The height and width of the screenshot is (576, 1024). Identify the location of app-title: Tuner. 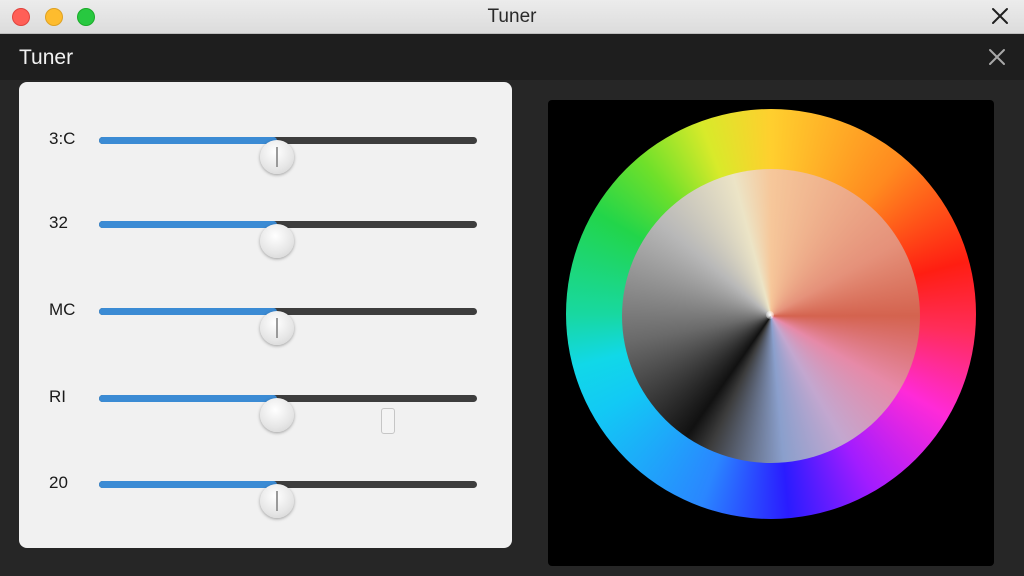
(46, 57).